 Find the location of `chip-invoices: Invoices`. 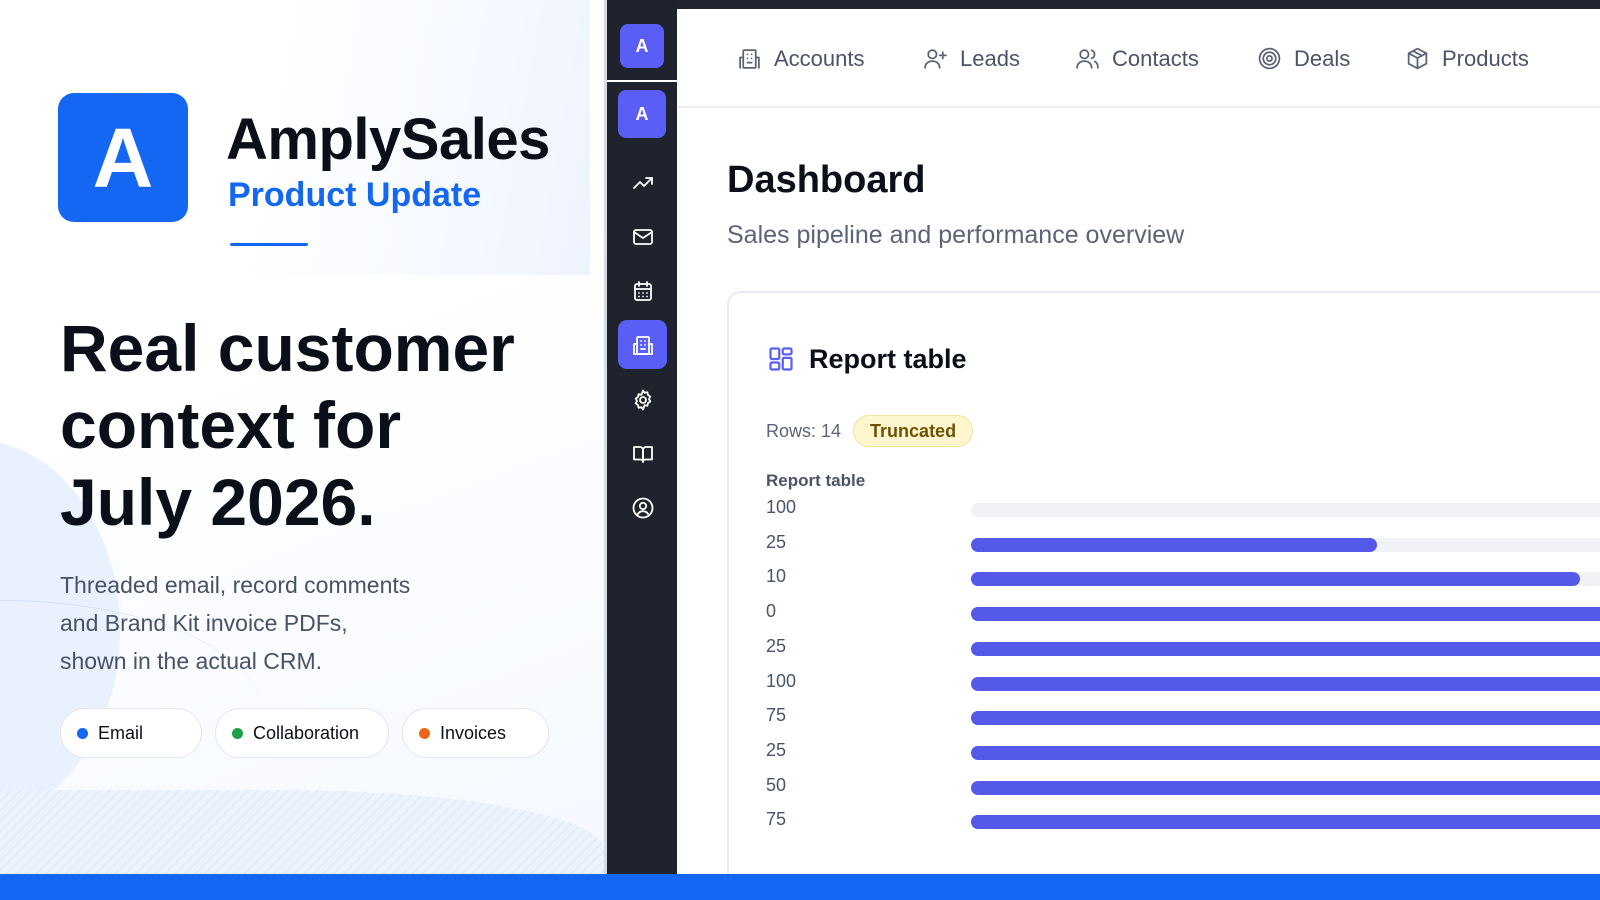

chip-invoices: Invoices is located at coordinates (475, 733).